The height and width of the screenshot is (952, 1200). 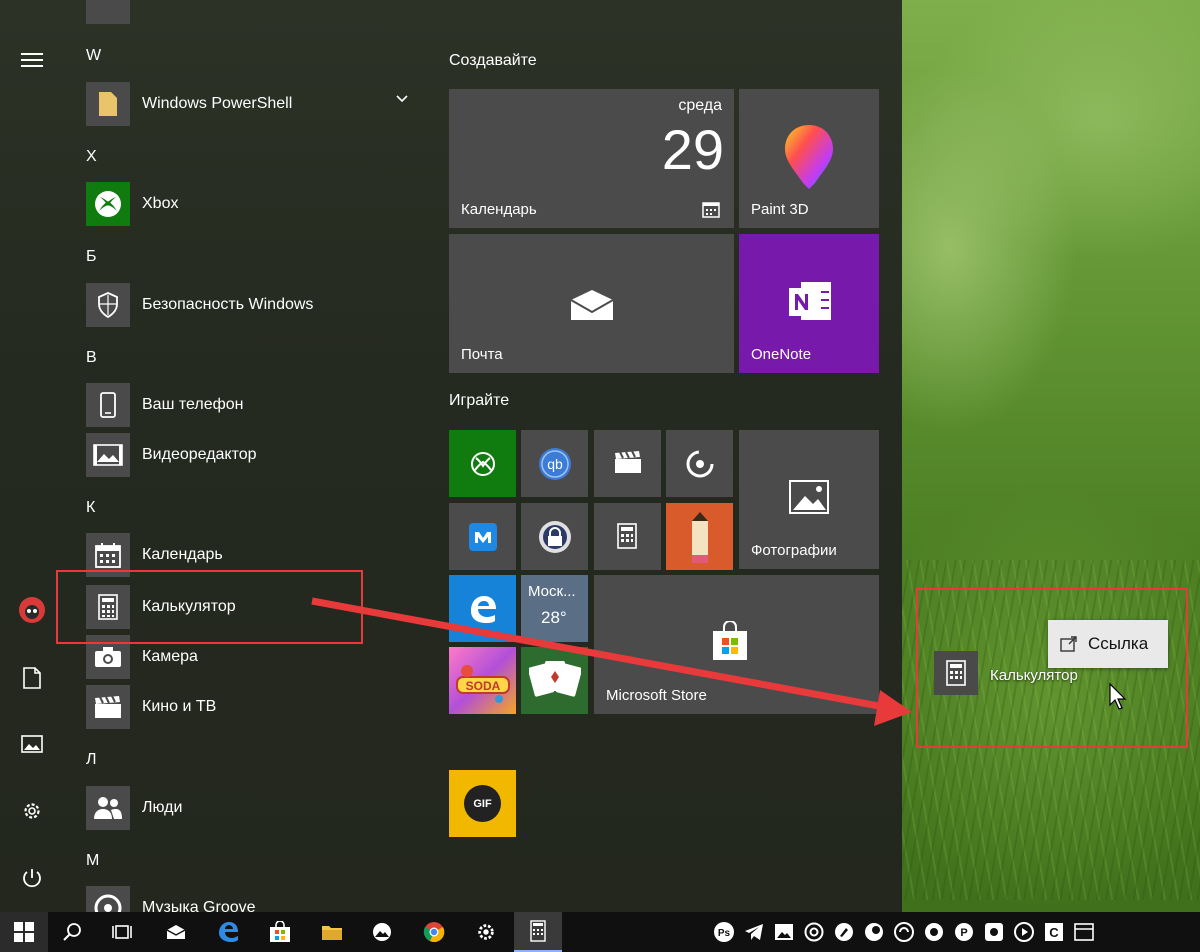 I want to click on svg-text: P, so click(x=963, y=933).